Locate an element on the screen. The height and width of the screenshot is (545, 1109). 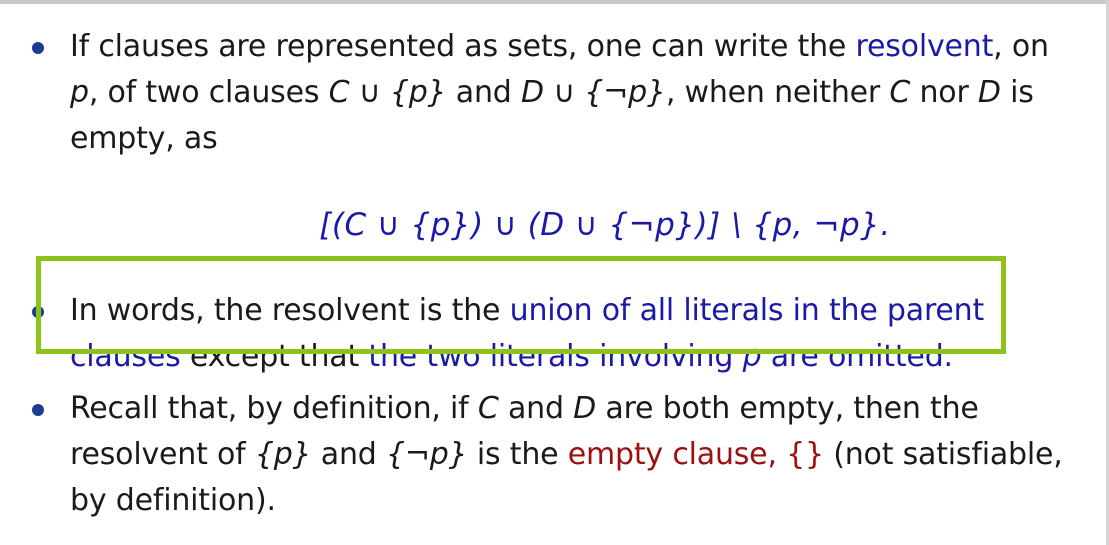
resolvent-equation: [(C ∪ {p}) ∪ (D ∪ {¬p})] \ {p, ¬p}. is located at coordinates (605, 225).